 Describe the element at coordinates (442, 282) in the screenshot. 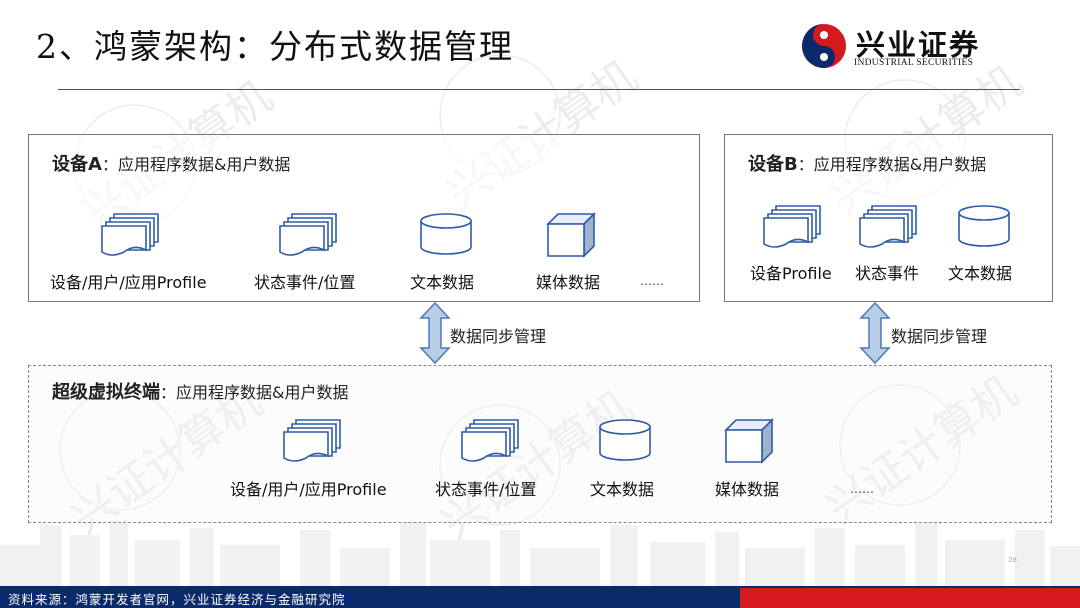

I see `device-a-item-label: 文本数据` at that location.